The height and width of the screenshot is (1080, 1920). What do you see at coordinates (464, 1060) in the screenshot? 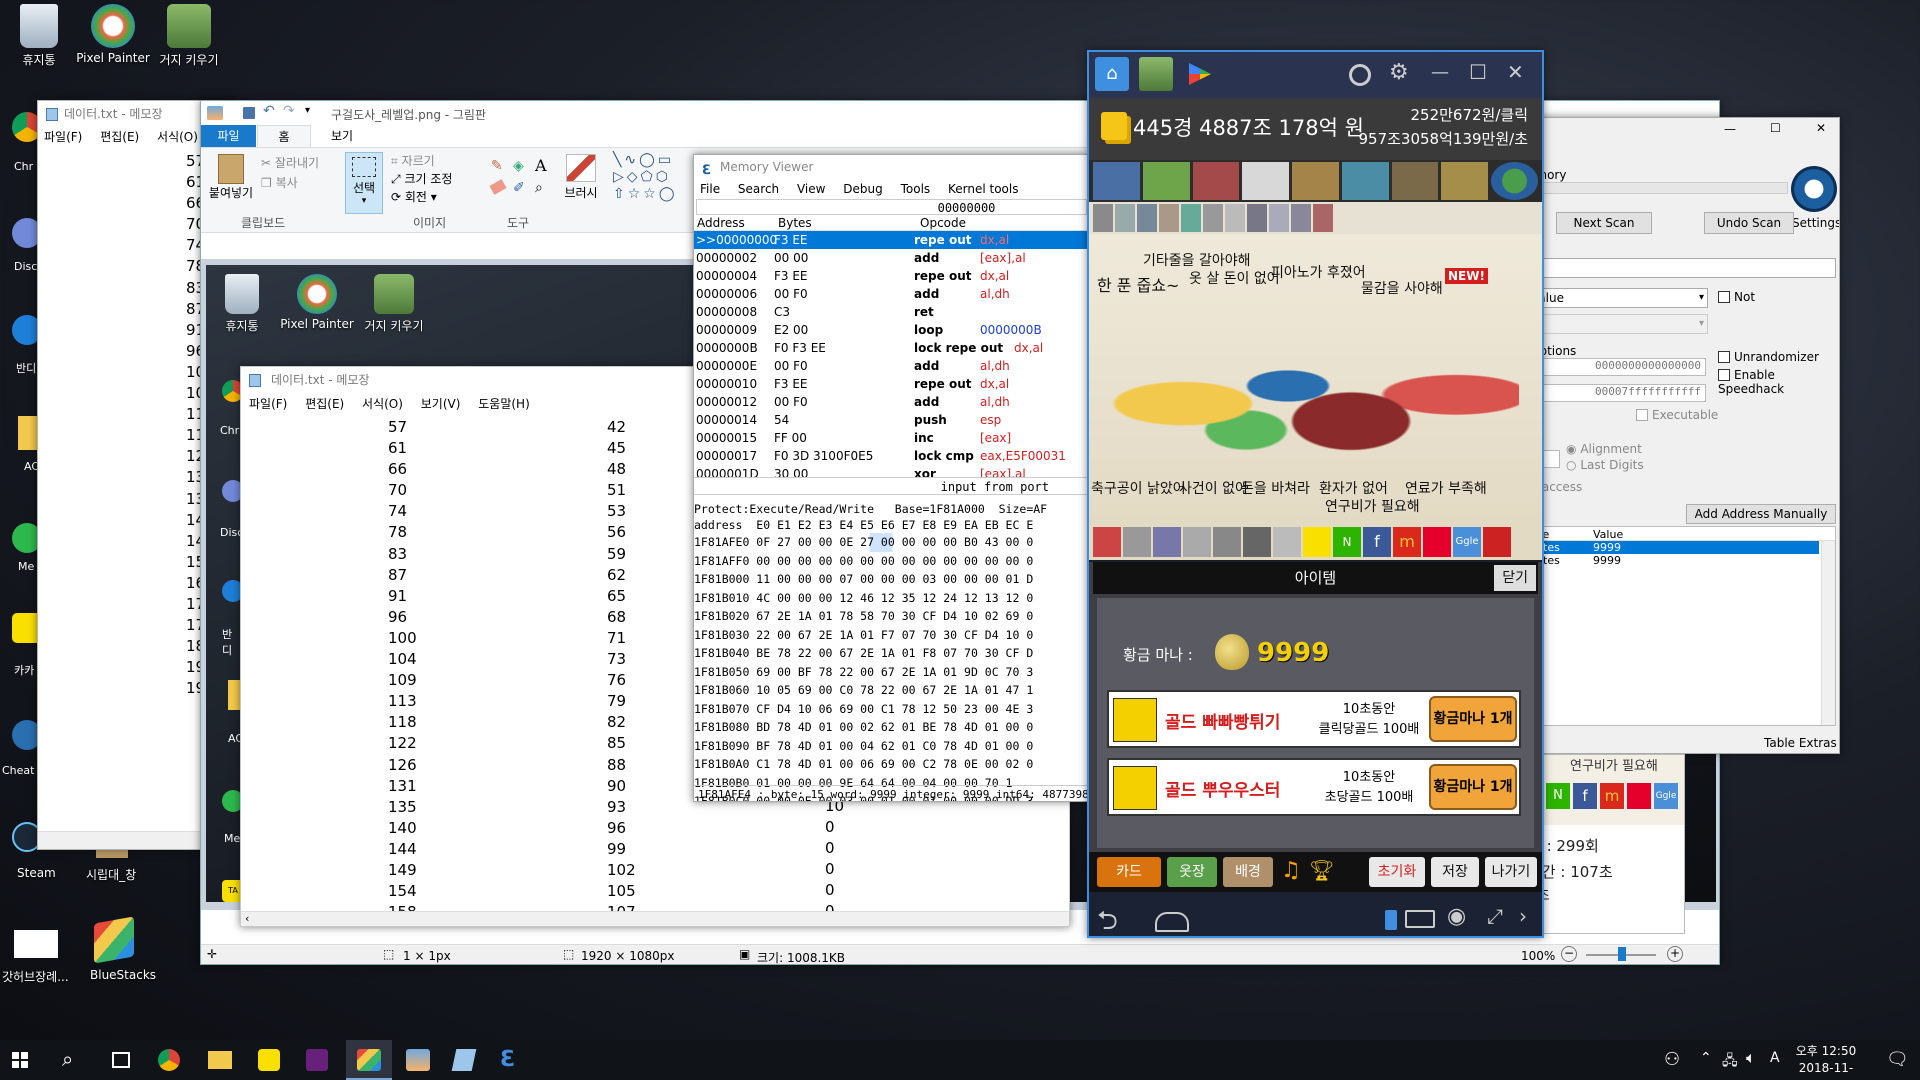
I see `taskbar-notepad` at bounding box center [464, 1060].